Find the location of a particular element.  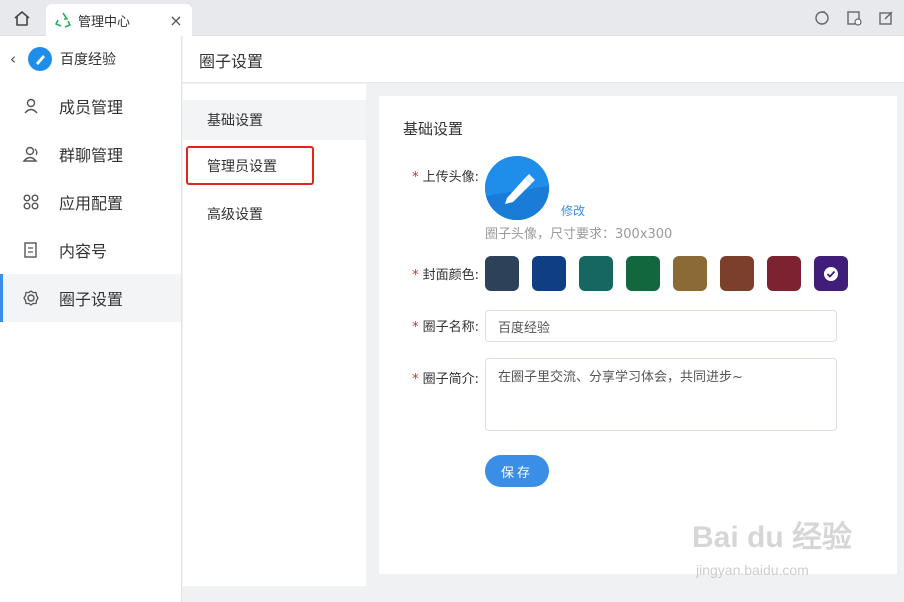

sidebar-header: ‹ 百度经验 is located at coordinates (90, 59).